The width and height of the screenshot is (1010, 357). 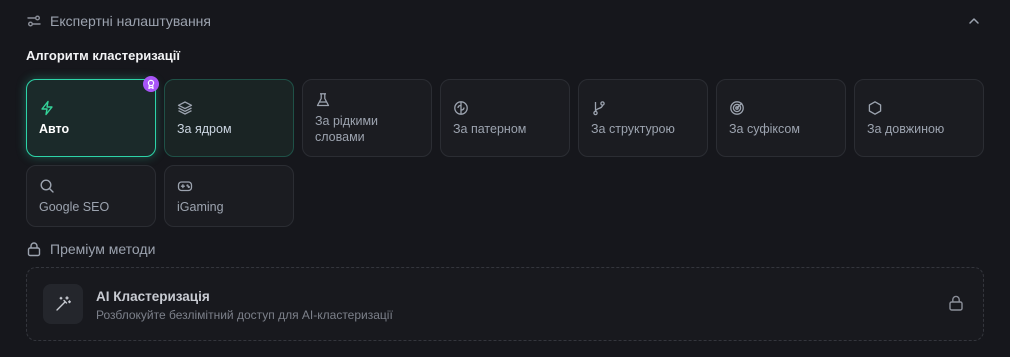 I want to click on target-icon, so click(x=737, y=108).